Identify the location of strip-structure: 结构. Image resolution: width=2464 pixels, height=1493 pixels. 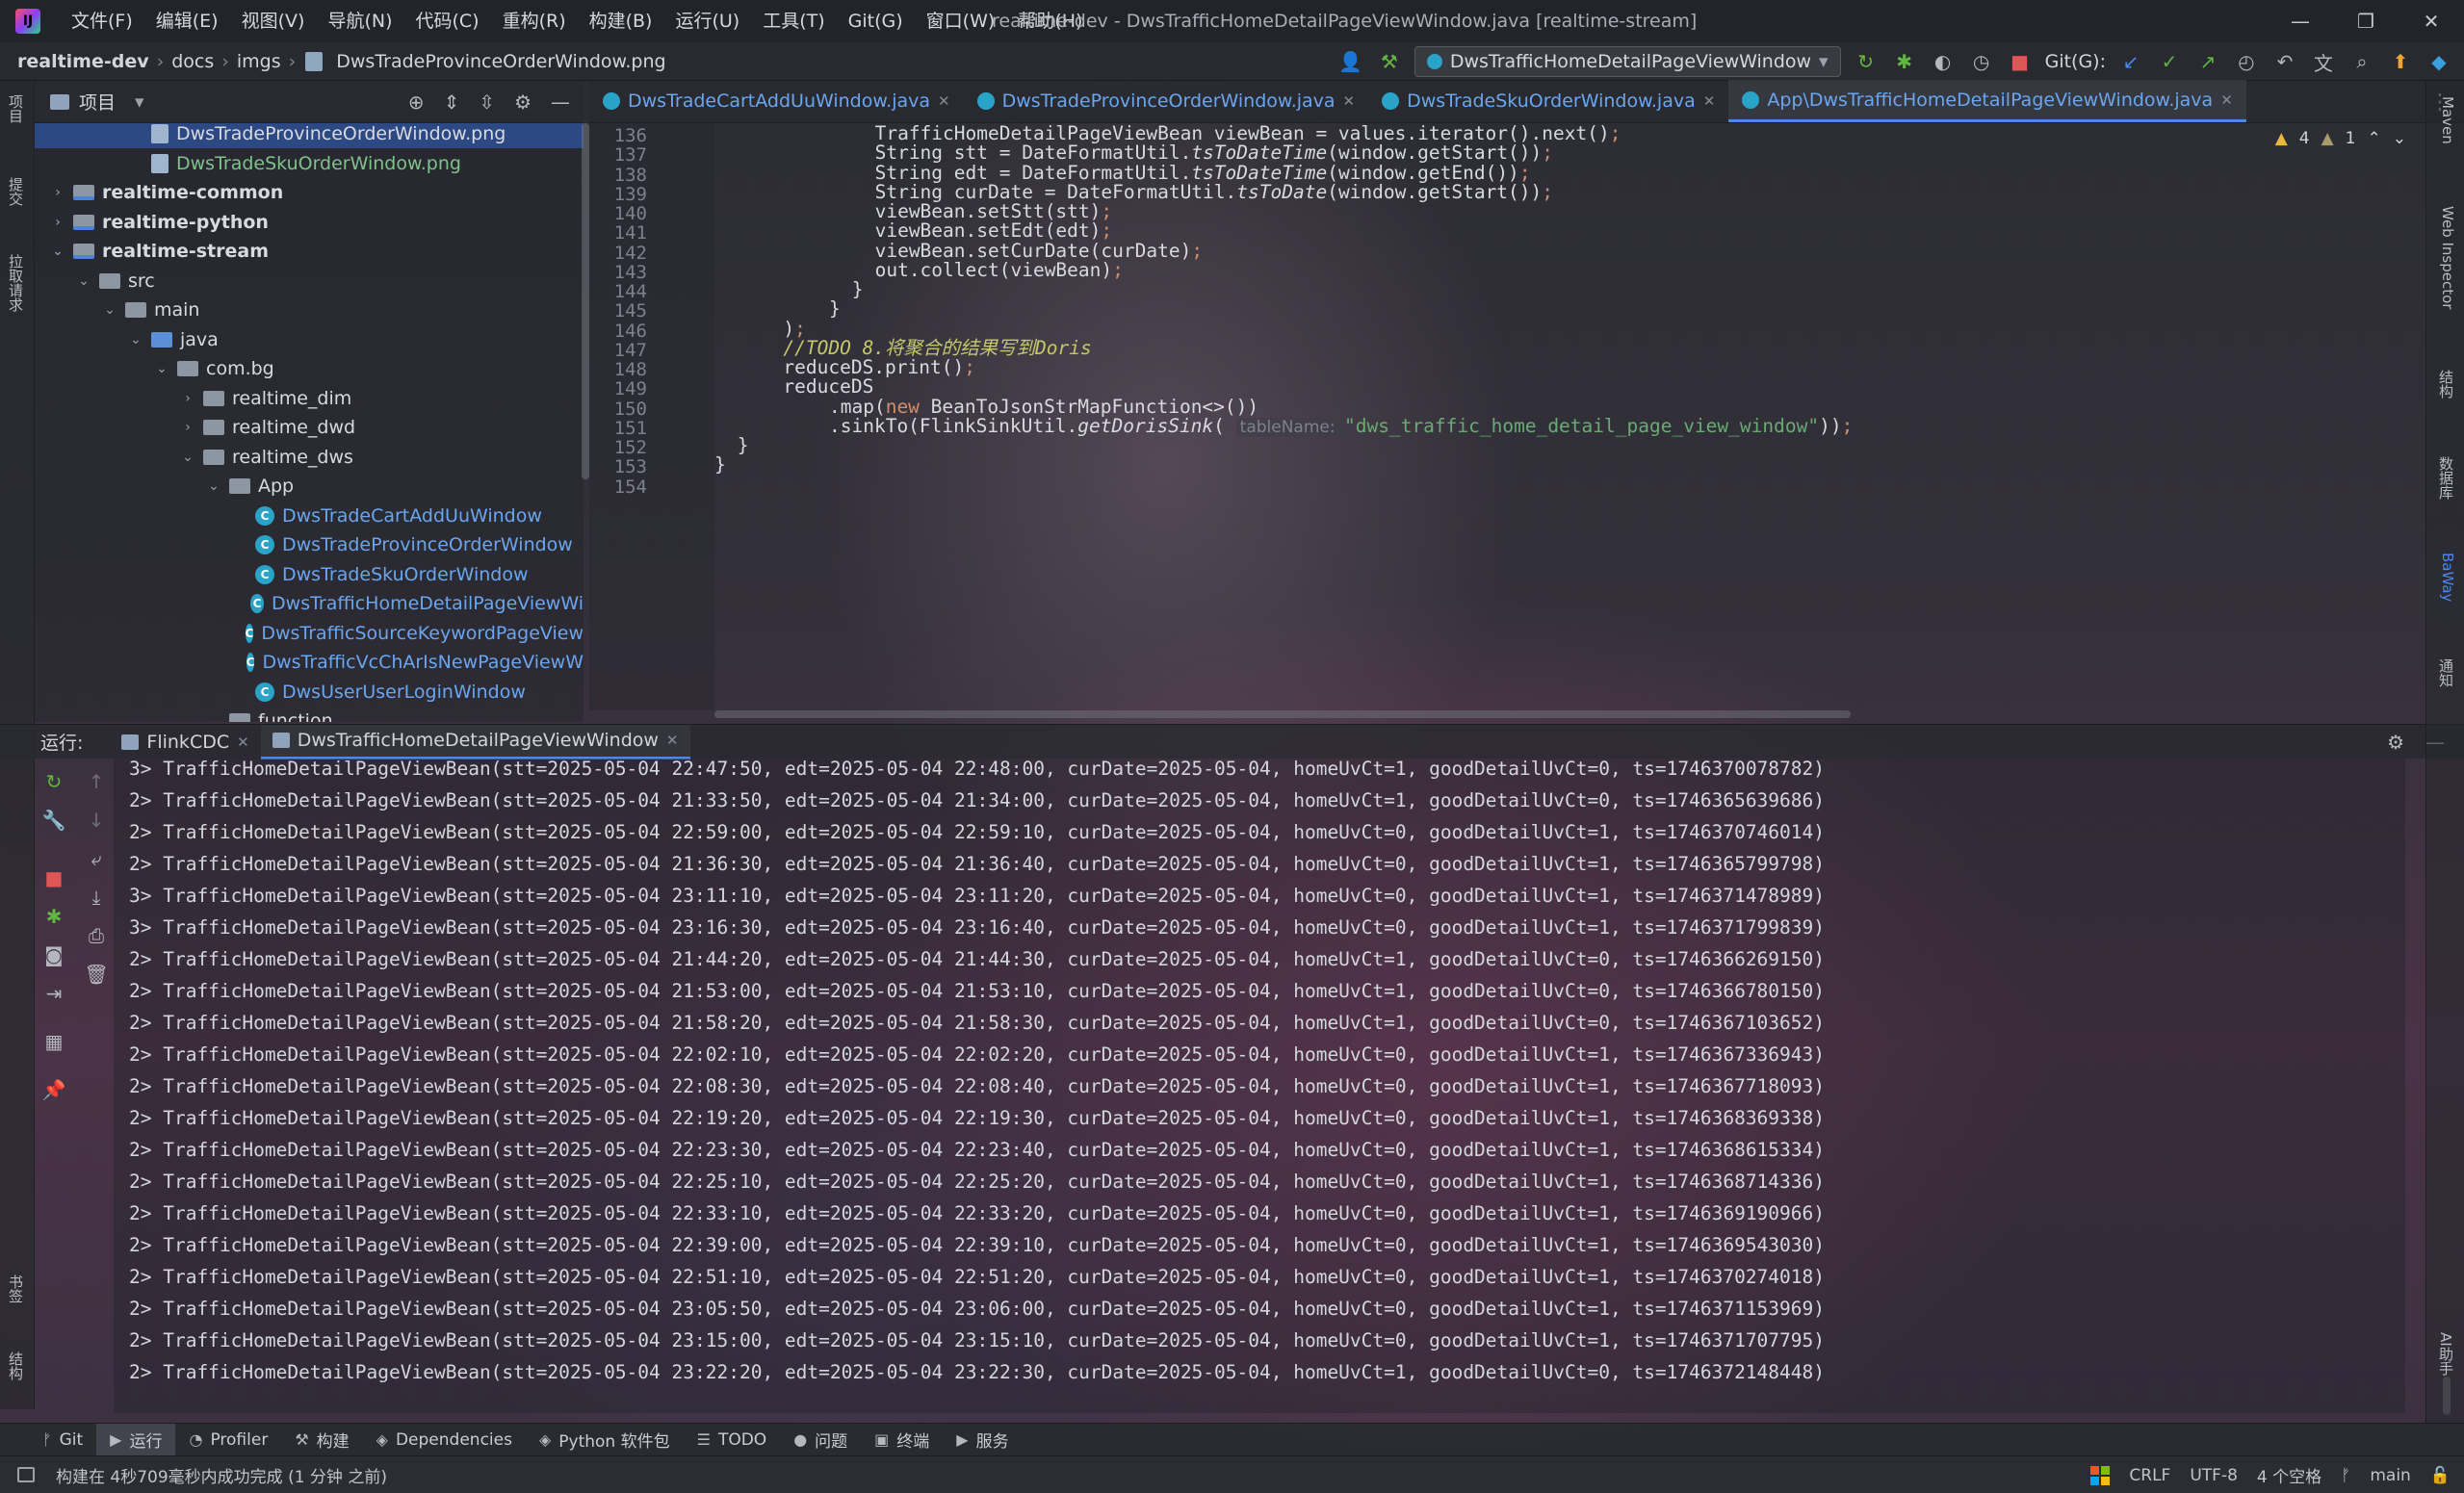
(2446, 384).